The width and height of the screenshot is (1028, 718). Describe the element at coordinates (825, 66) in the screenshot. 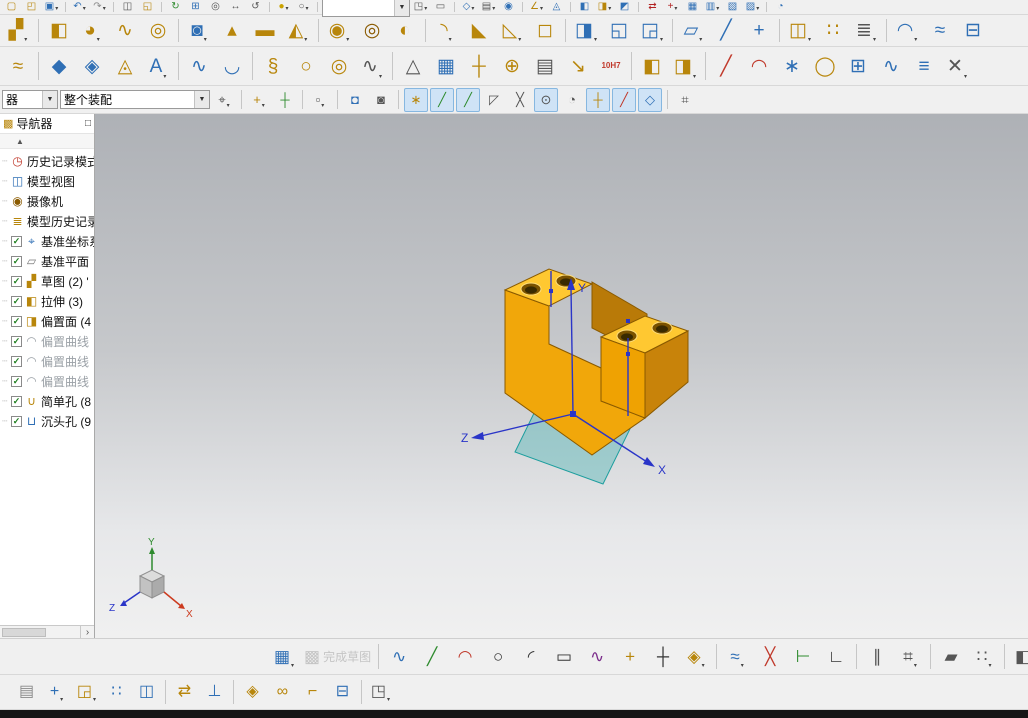

I see `circle-plus-icon: ◯` at that location.